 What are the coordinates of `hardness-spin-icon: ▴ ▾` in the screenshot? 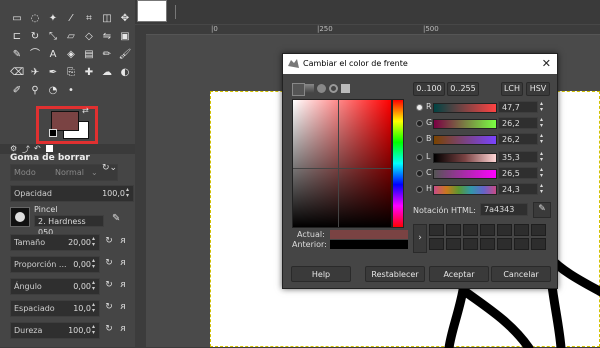 It's located at (95, 330).